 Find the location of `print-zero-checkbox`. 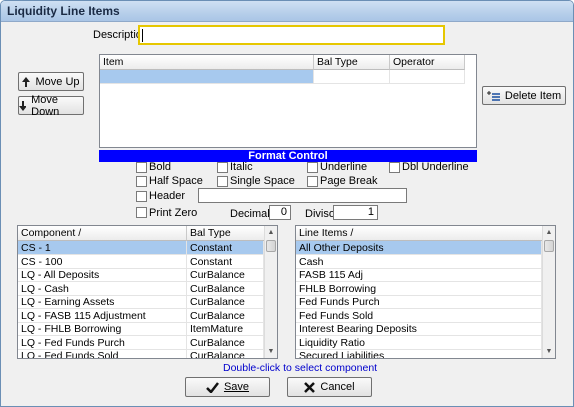

print-zero-checkbox is located at coordinates (141, 212).